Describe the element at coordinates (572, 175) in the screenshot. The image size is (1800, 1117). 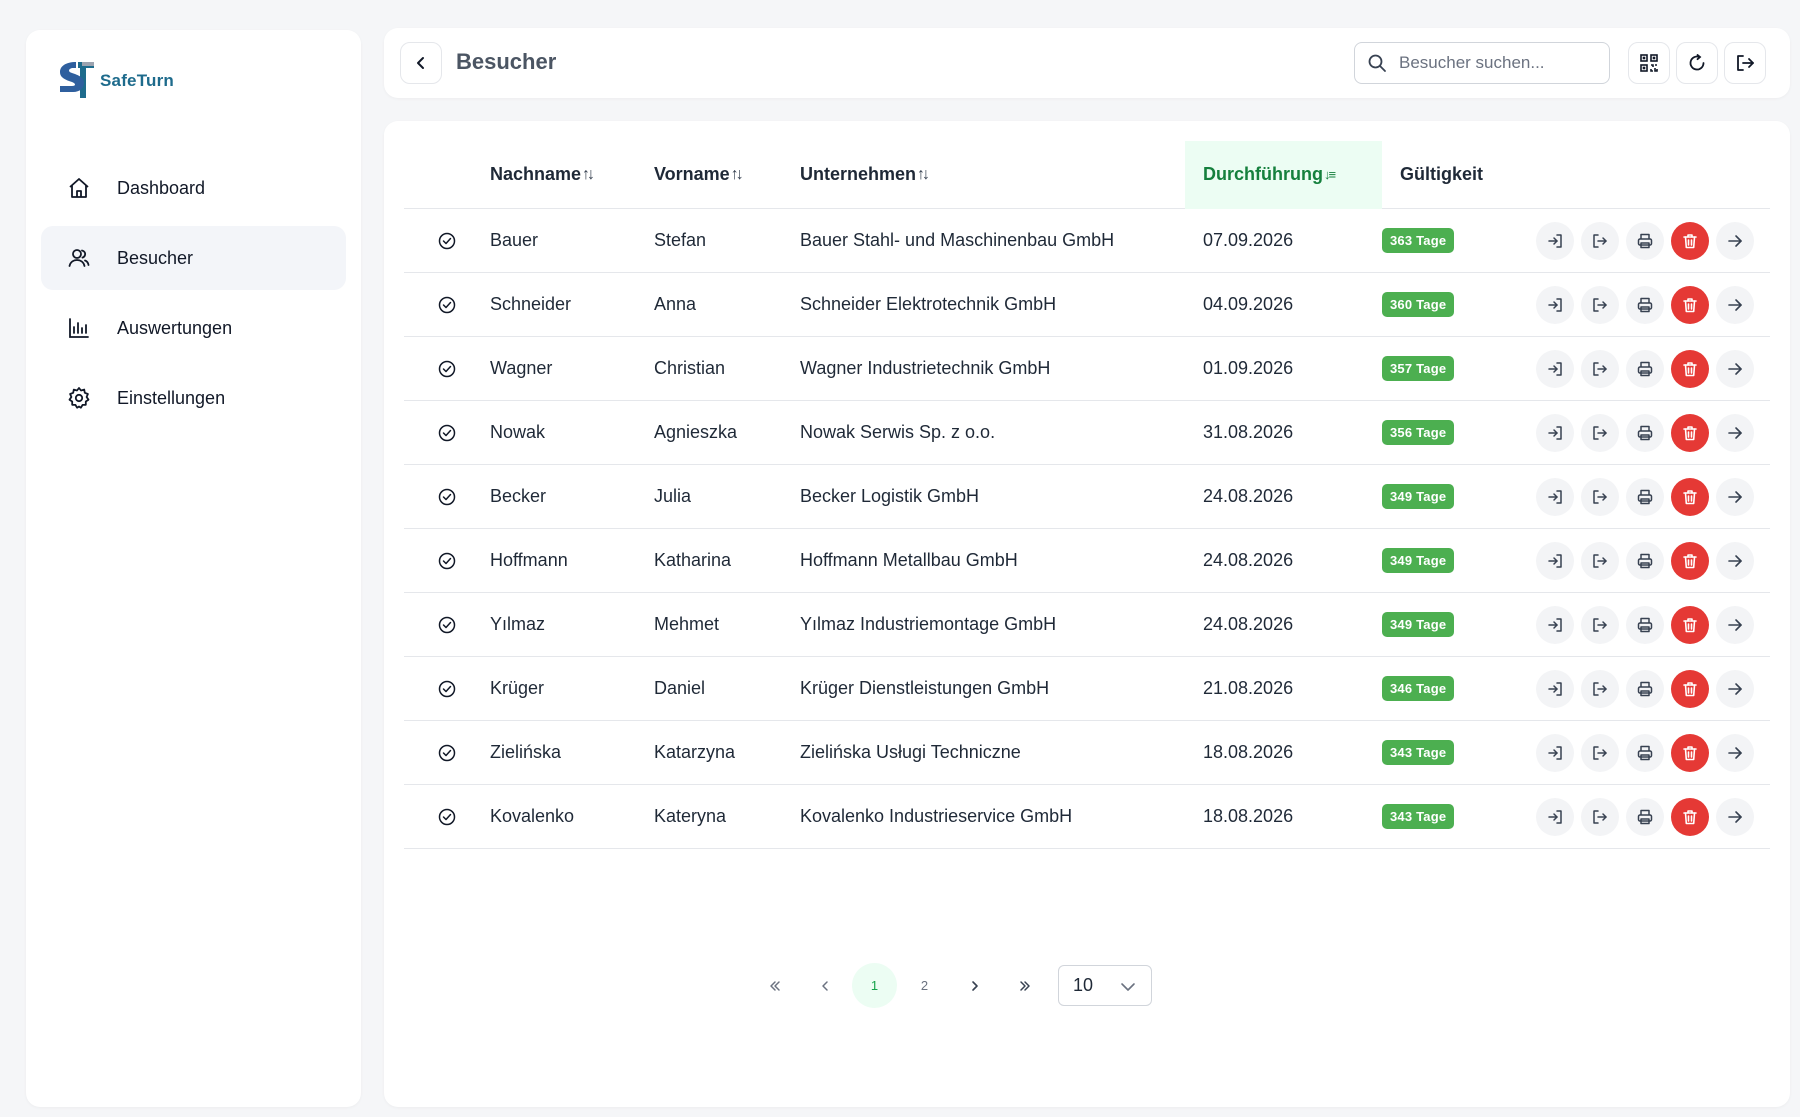
I see `column-header-nachname: Nachname ↑↓` at that location.